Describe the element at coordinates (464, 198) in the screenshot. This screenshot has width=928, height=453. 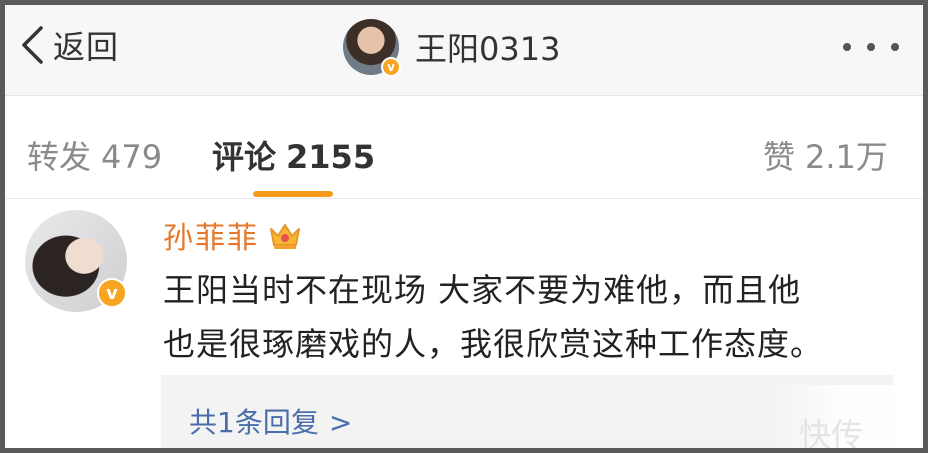
I see `divider` at that location.